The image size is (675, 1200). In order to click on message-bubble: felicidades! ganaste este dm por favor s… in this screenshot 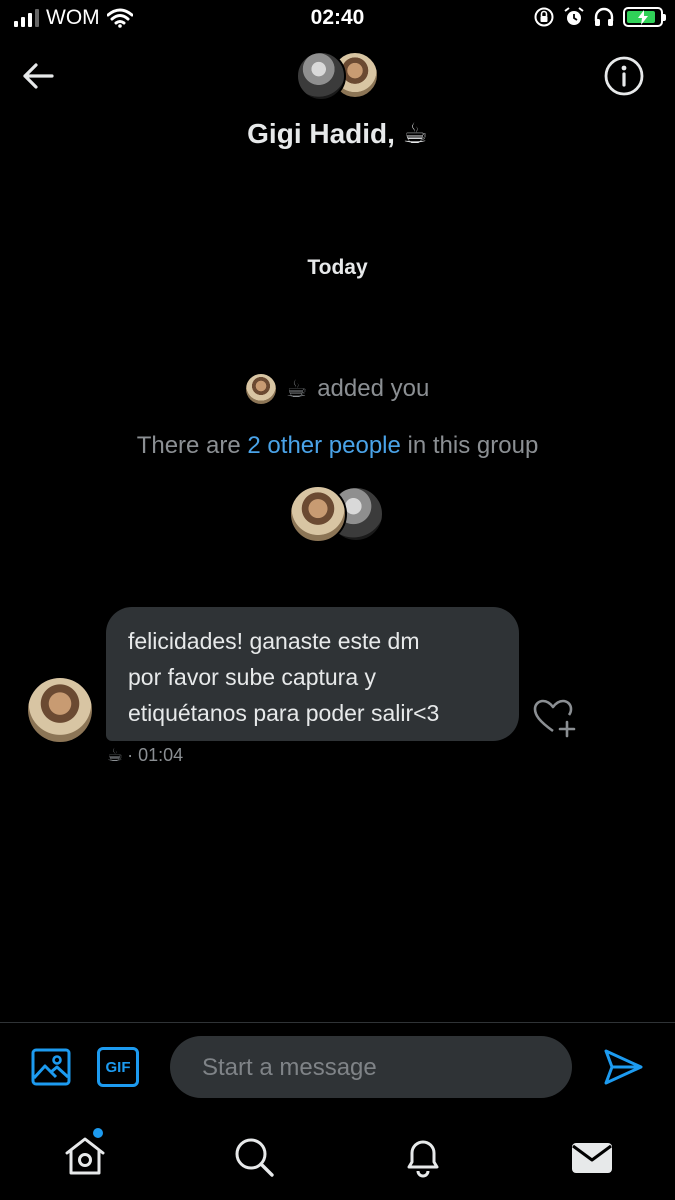, I will do `click(312, 674)`.